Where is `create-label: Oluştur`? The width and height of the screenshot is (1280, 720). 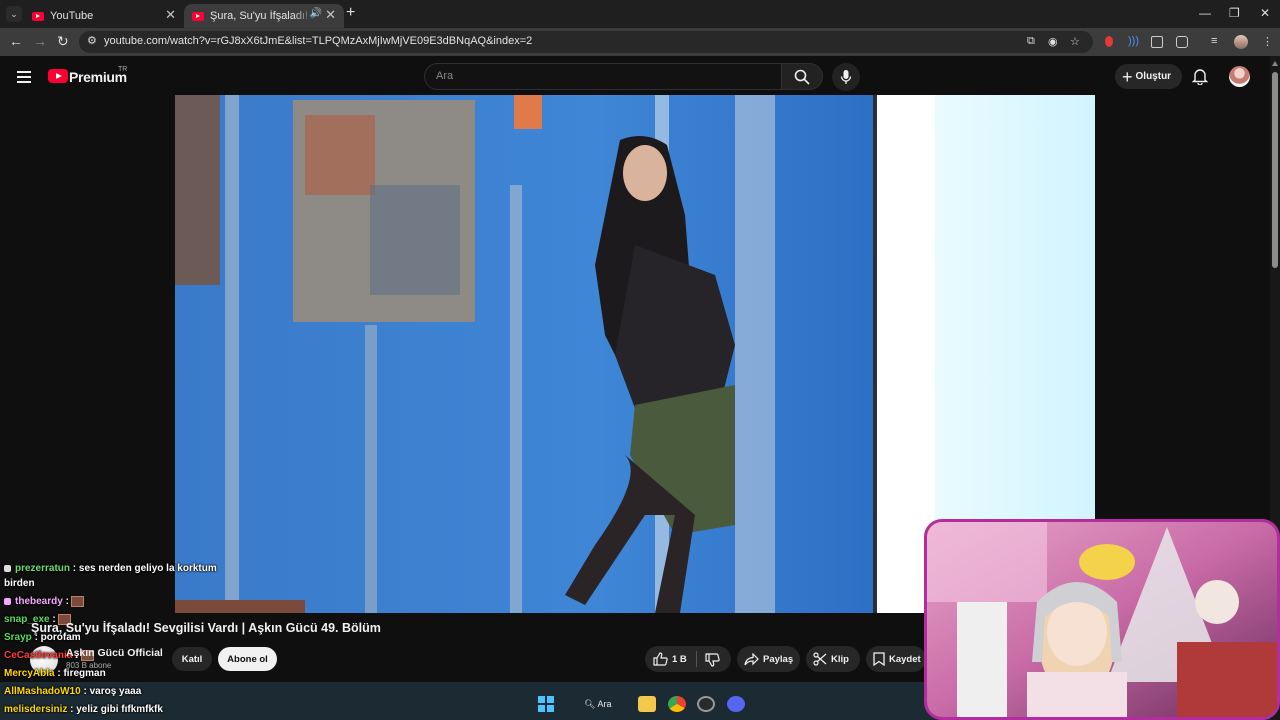 create-label: Oluştur is located at coordinates (1153, 76).